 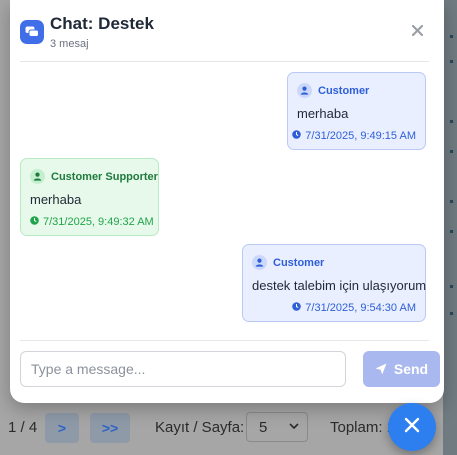 What do you see at coordinates (224, 61) in the screenshot?
I see `header-divider` at bounding box center [224, 61].